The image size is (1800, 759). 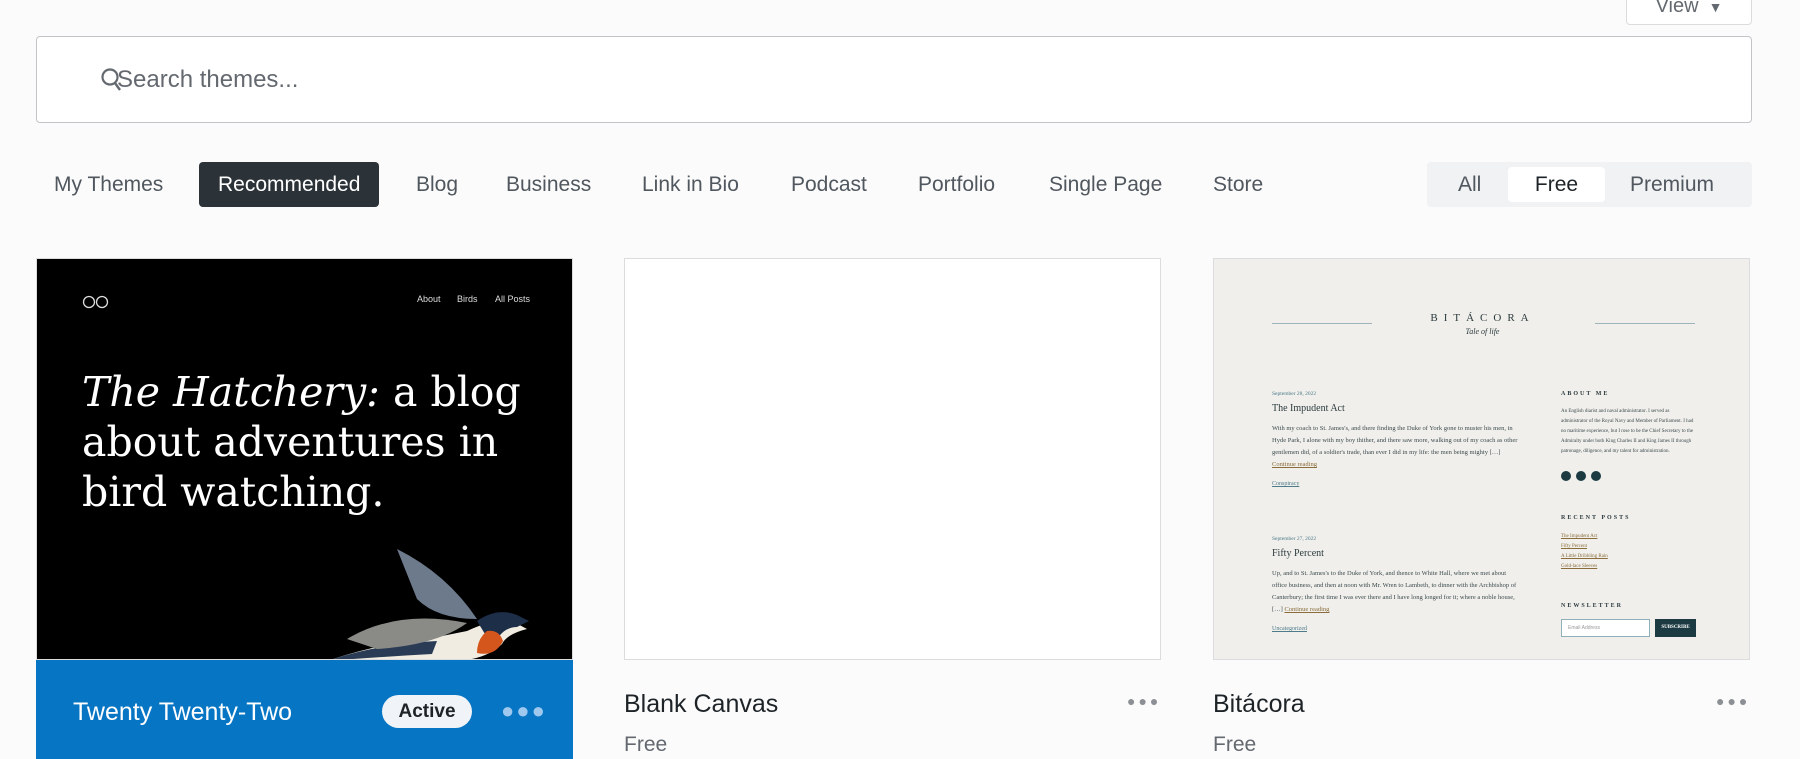 I want to click on filter-free: Free, so click(x=1556, y=184).